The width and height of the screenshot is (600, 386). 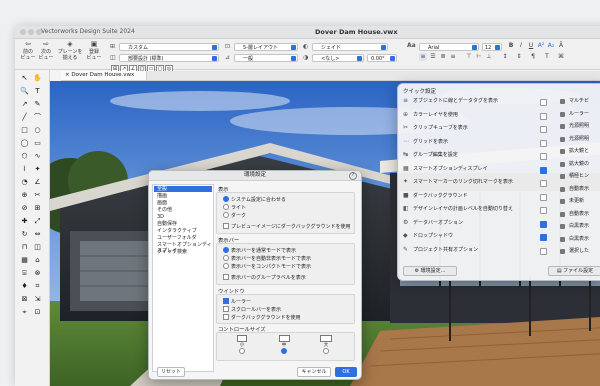 What do you see at coordinates (449, 47) in the screenshot?
I see `font-select: Arial` at bounding box center [449, 47].